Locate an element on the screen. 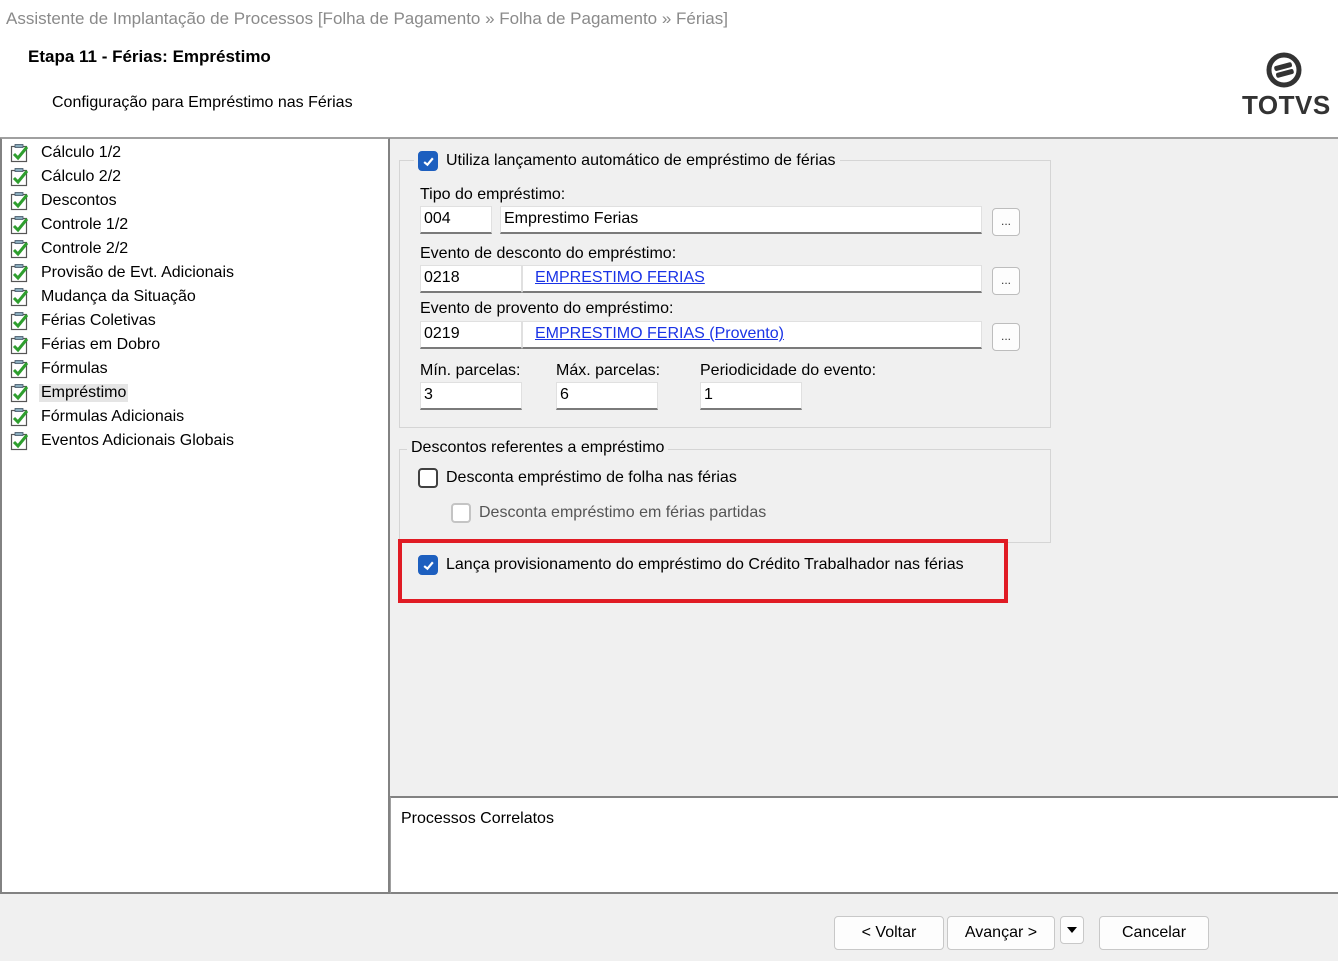 This screenshot has width=1338, height=961. related-processes-panel: Processos Correlatos is located at coordinates (864, 845).